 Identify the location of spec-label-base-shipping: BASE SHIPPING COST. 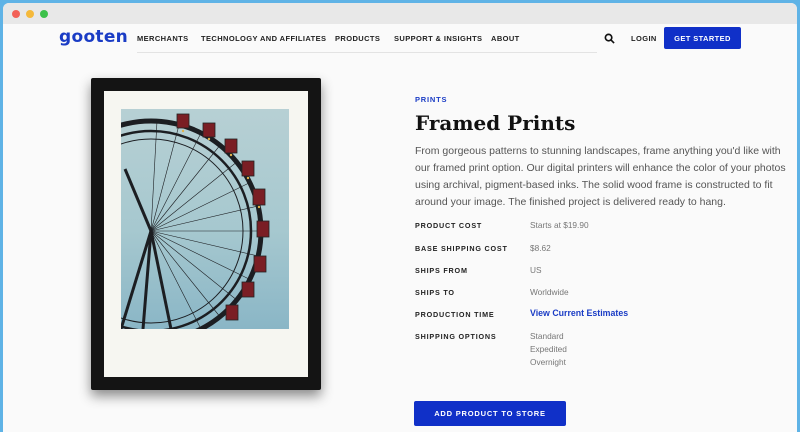
(461, 248).